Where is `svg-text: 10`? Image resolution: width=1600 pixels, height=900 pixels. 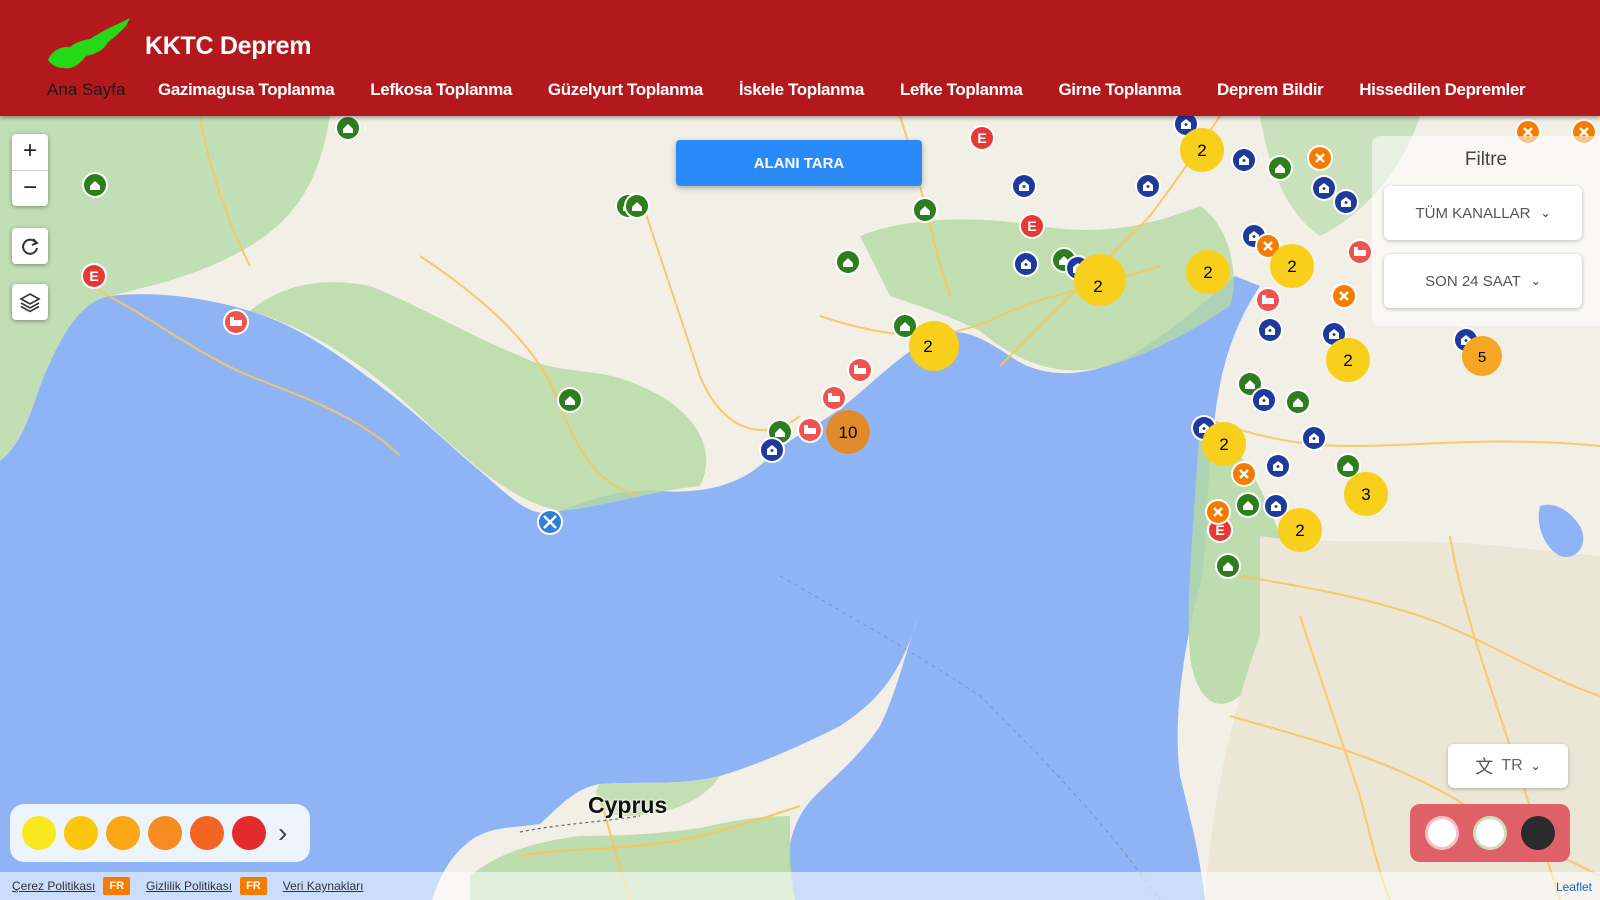
svg-text: 10 is located at coordinates (848, 432).